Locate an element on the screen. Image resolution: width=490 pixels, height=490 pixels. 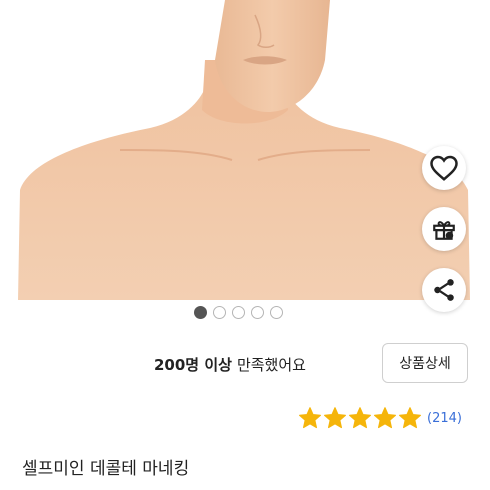
image-pagination is located at coordinates (245, 313).